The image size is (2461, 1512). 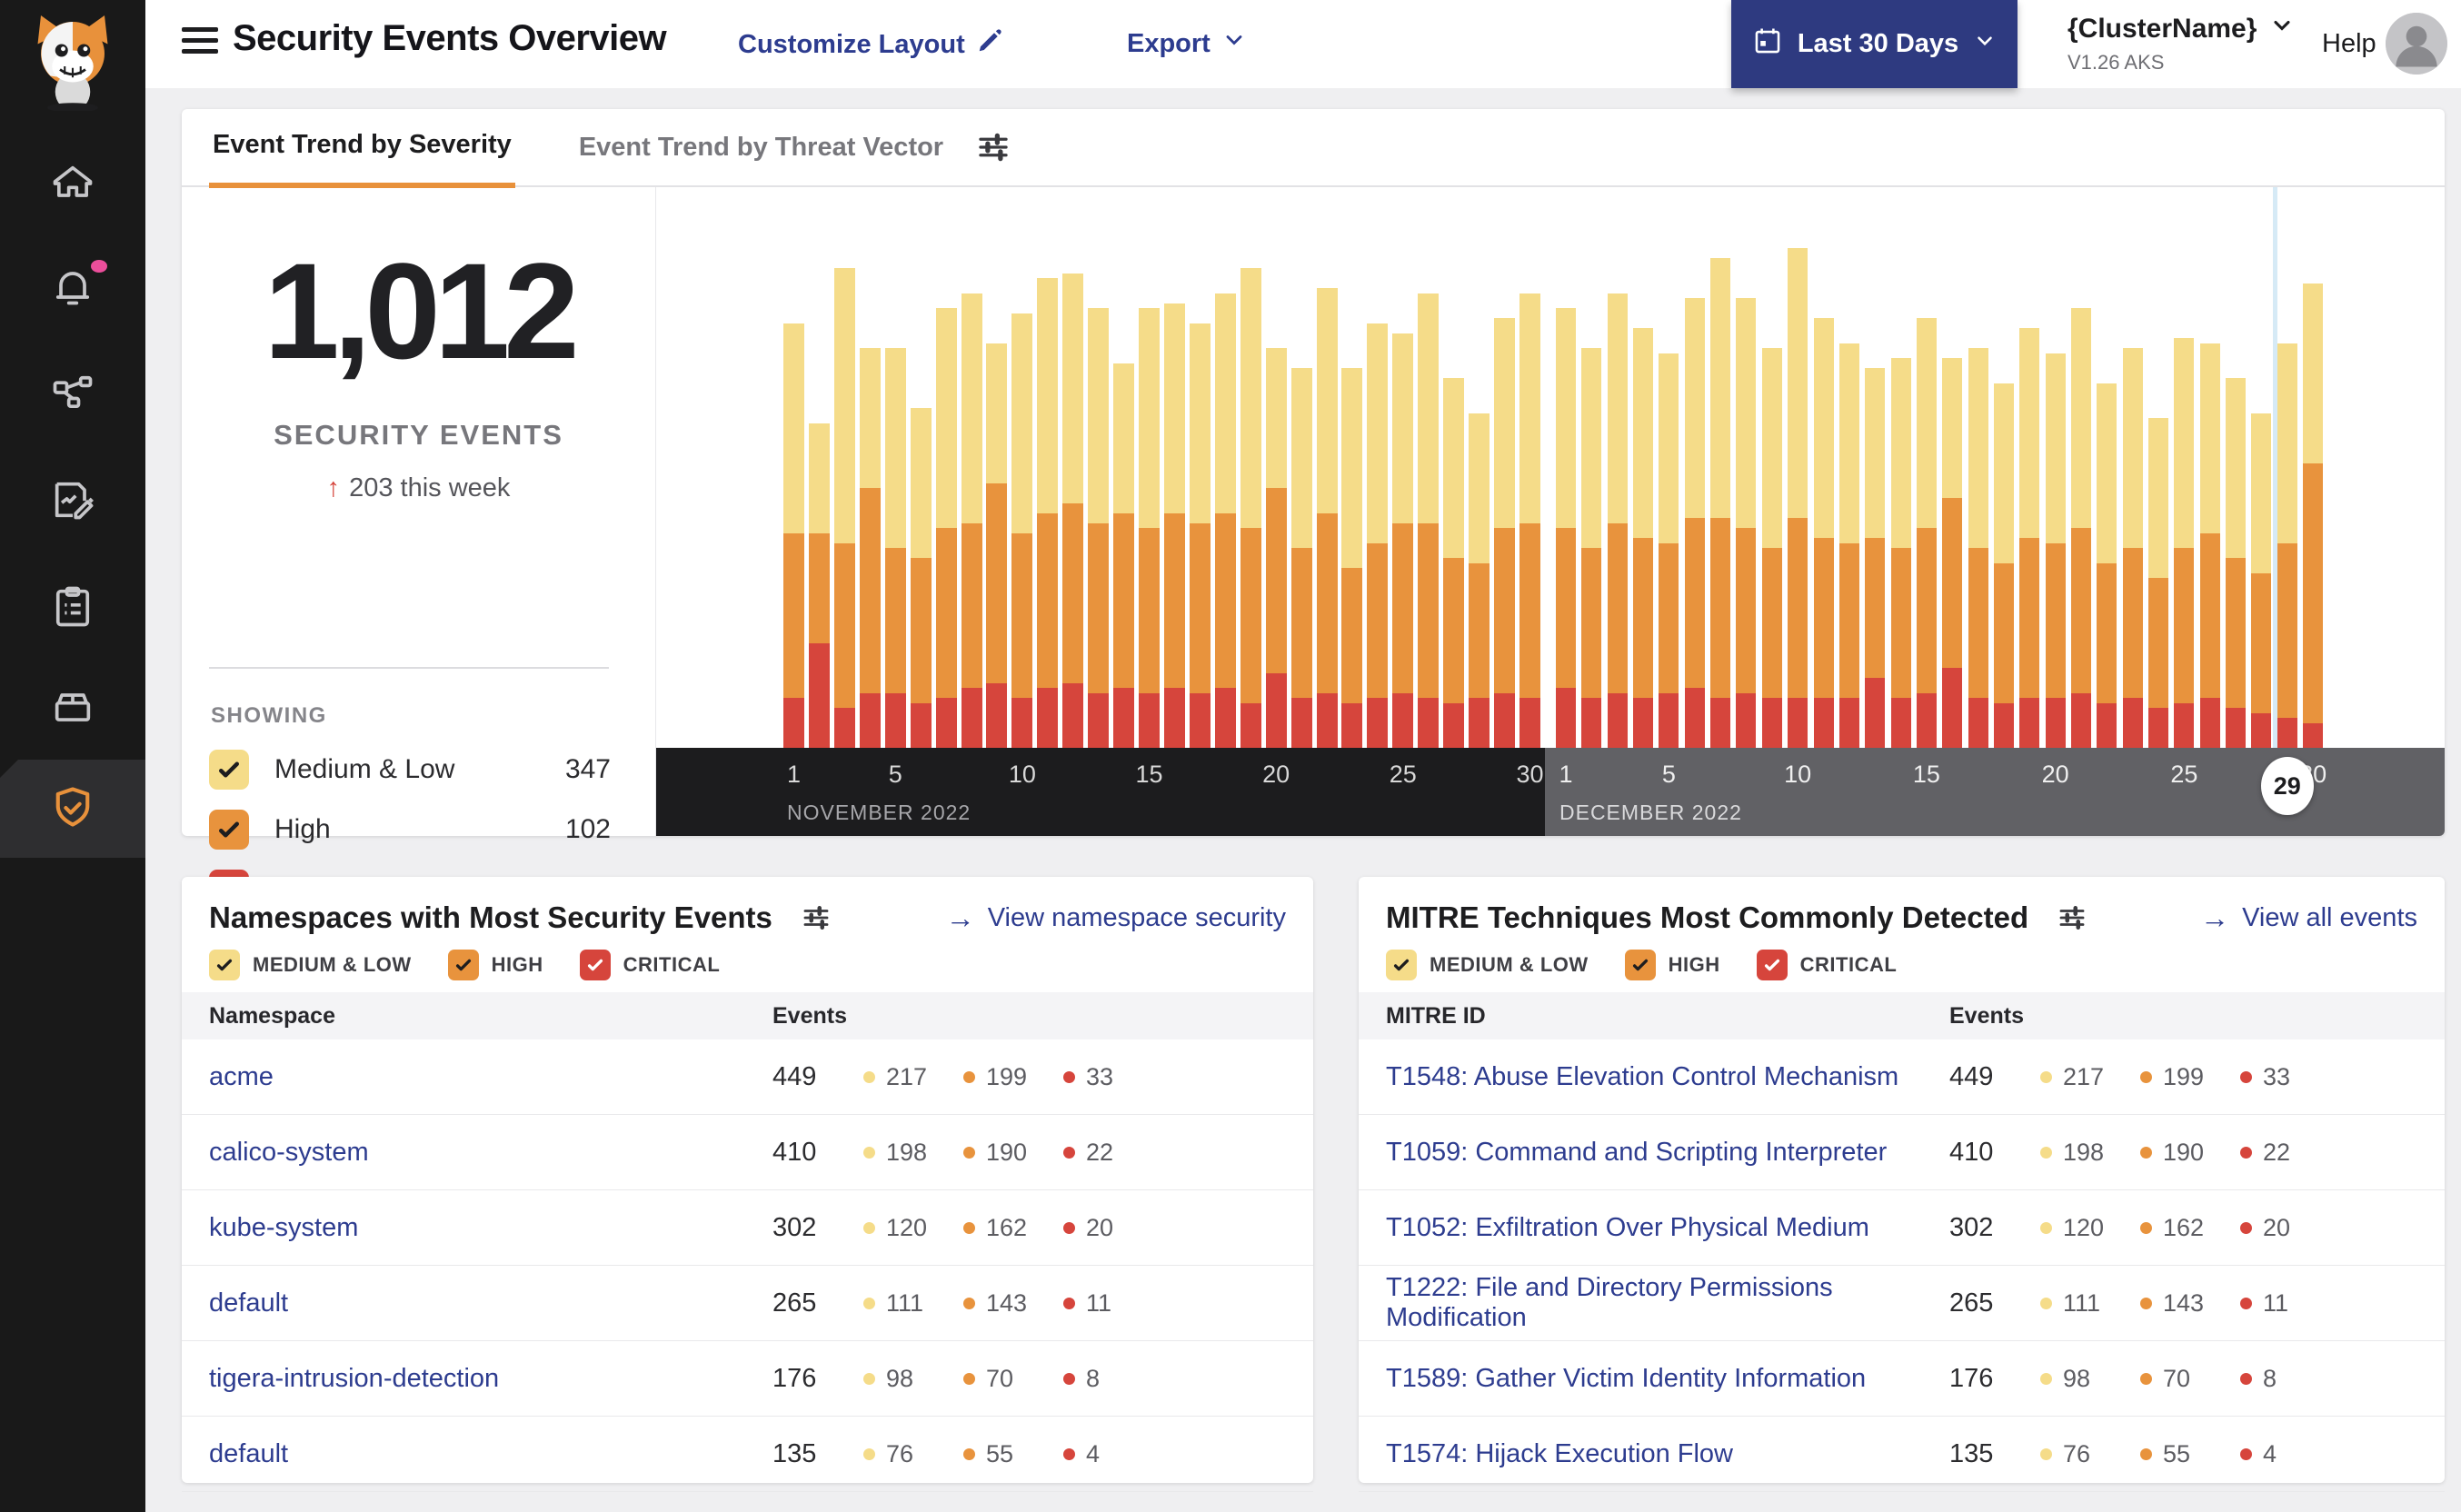 What do you see at coordinates (761, 147) in the screenshot?
I see `tab-event-trend-by-threat-vector: Event Trend by Threat Vector` at bounding box center [761, 147].